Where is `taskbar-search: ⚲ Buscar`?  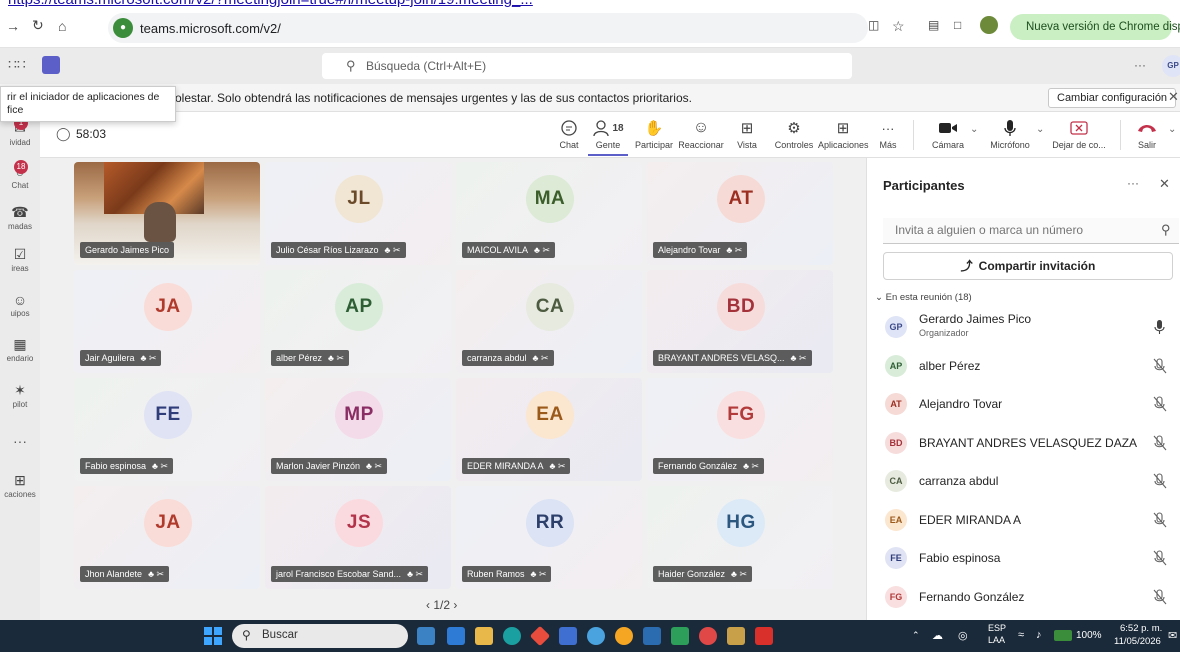 taskbar-search: ⚲ Buscar is located at coordinates (320, 636).